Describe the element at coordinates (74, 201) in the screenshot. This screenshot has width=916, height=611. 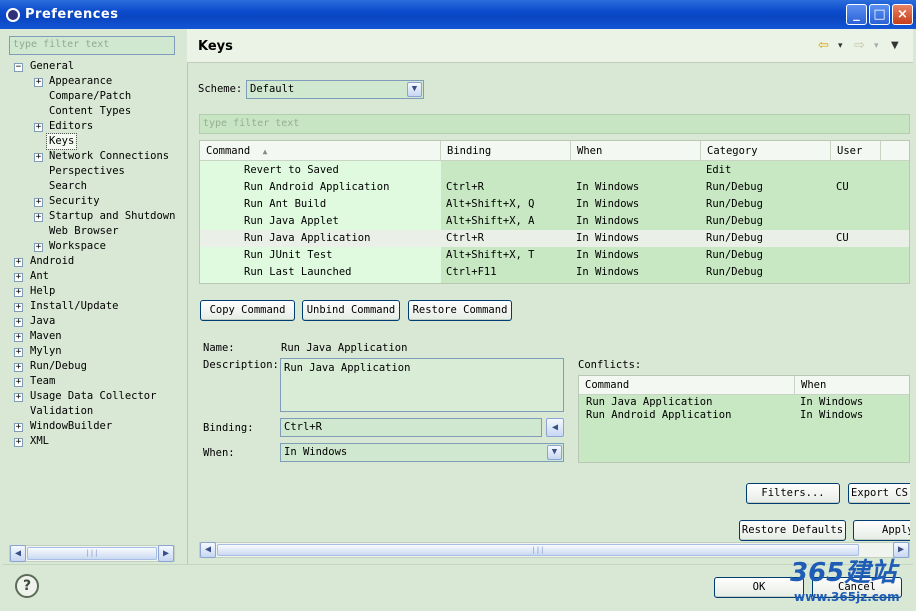
I see `tree-item-security: Security` at that location.